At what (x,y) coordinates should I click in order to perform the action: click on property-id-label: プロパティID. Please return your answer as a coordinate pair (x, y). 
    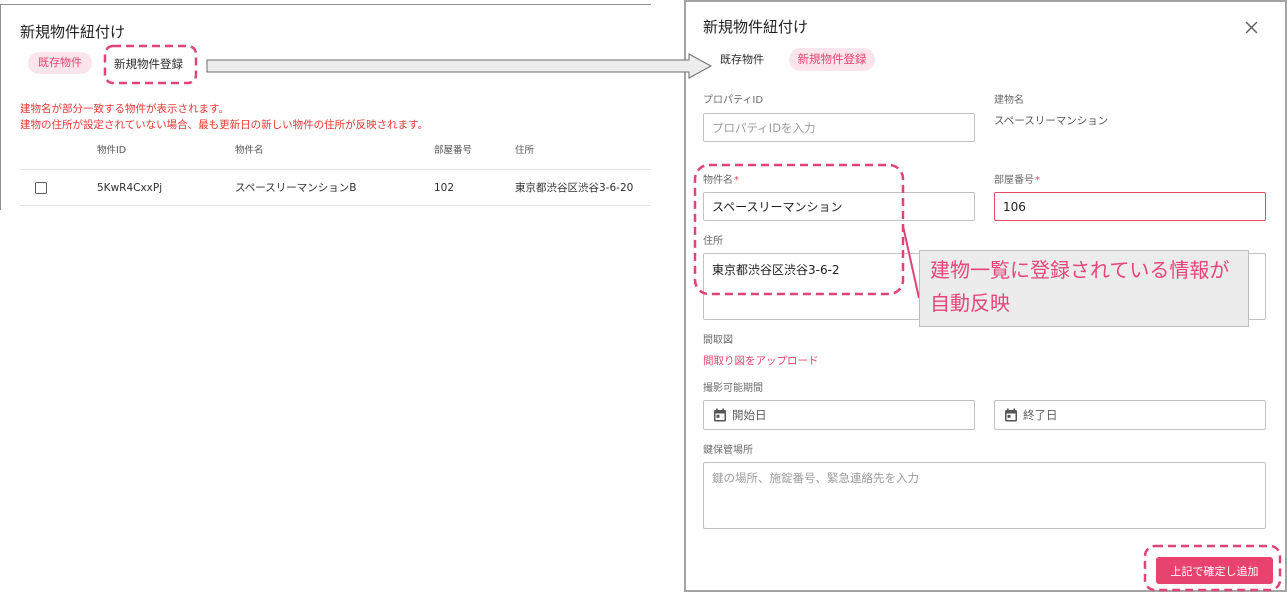
    Looking at the image, I should click on (733, 100).